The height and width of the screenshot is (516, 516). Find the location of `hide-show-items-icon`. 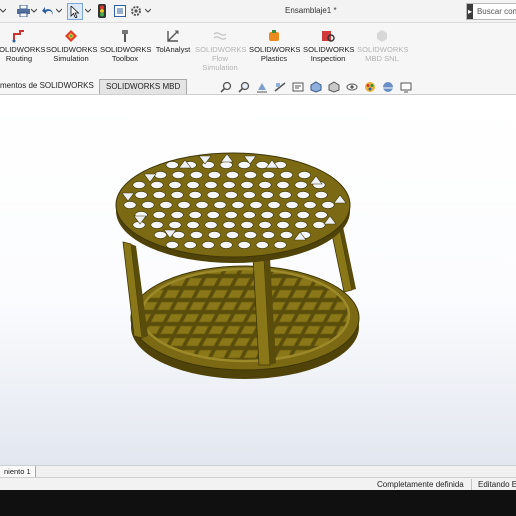

hide-show-items-icon is located at coordinates (352, 87).